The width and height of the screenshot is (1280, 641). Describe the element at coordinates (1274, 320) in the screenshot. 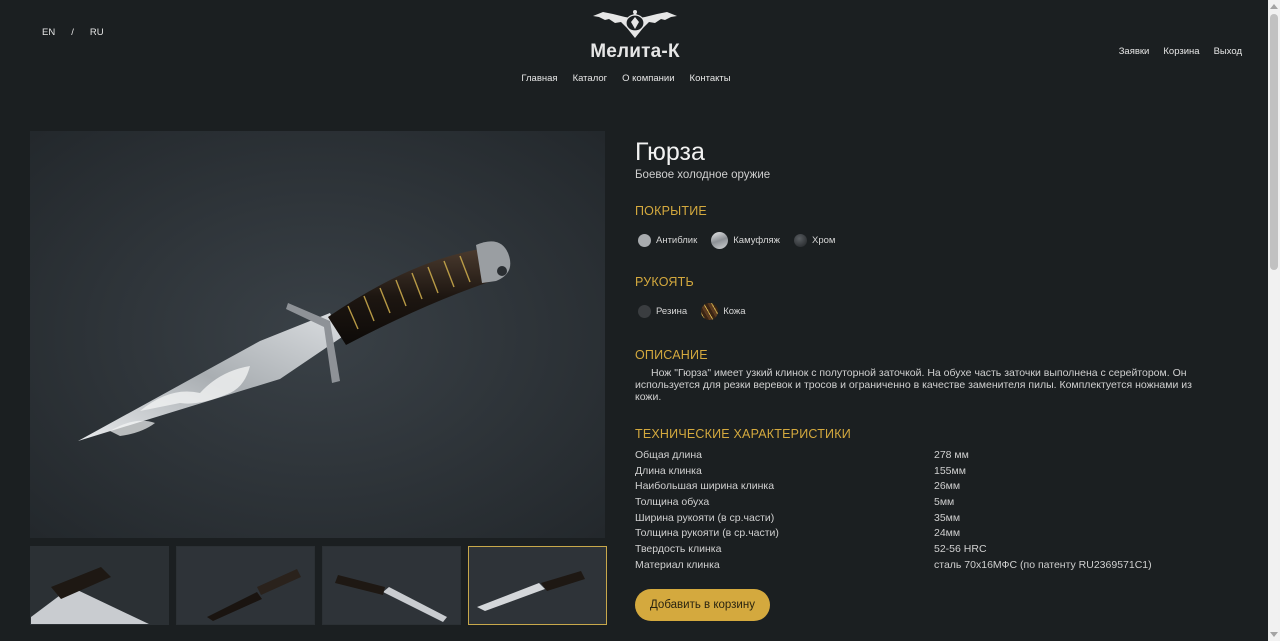

I see `page-scrollbar` at that location.